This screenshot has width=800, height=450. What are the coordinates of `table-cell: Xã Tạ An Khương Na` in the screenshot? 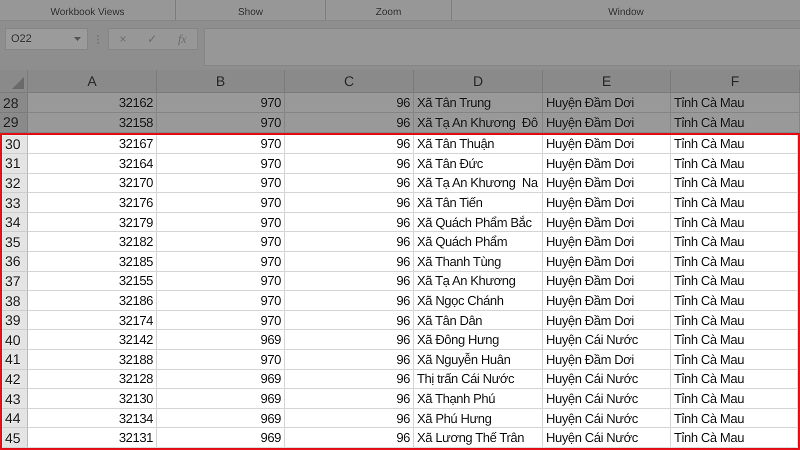 It's located at (478, 184).